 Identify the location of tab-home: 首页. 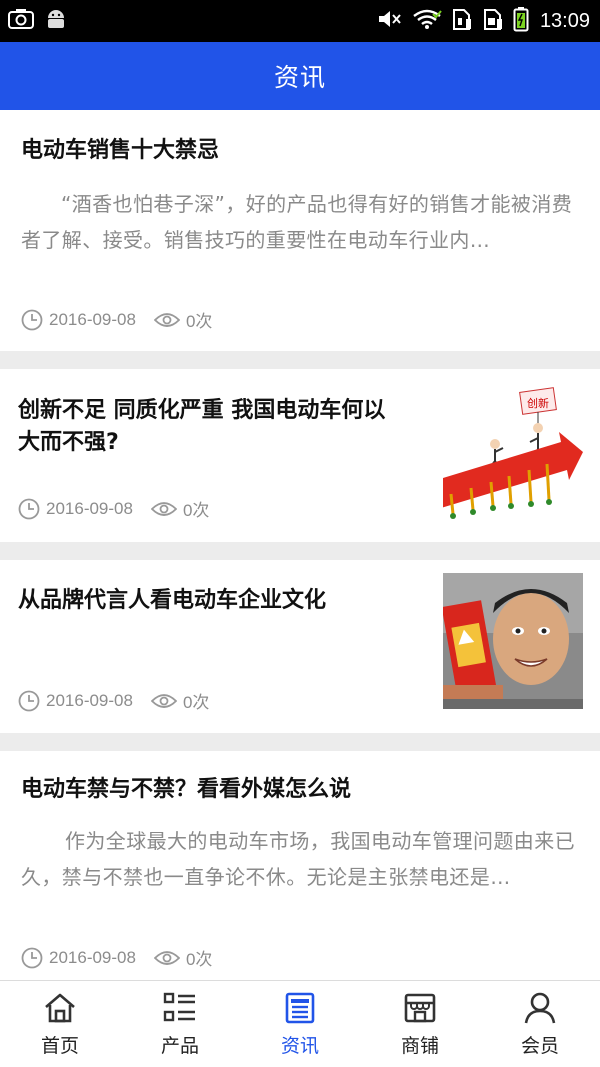
(60, 1024).